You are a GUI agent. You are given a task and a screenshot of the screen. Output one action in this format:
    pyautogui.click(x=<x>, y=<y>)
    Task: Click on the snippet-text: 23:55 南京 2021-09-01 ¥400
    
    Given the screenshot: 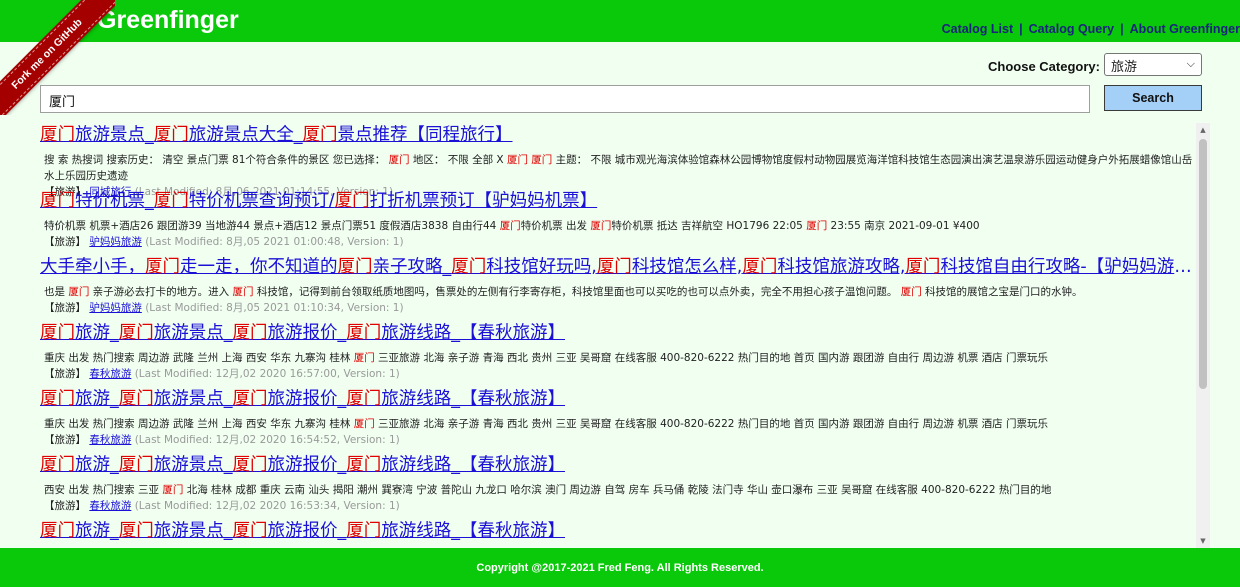 What is the action you would take?
    pyautogui.click(x=903, y=226)
    